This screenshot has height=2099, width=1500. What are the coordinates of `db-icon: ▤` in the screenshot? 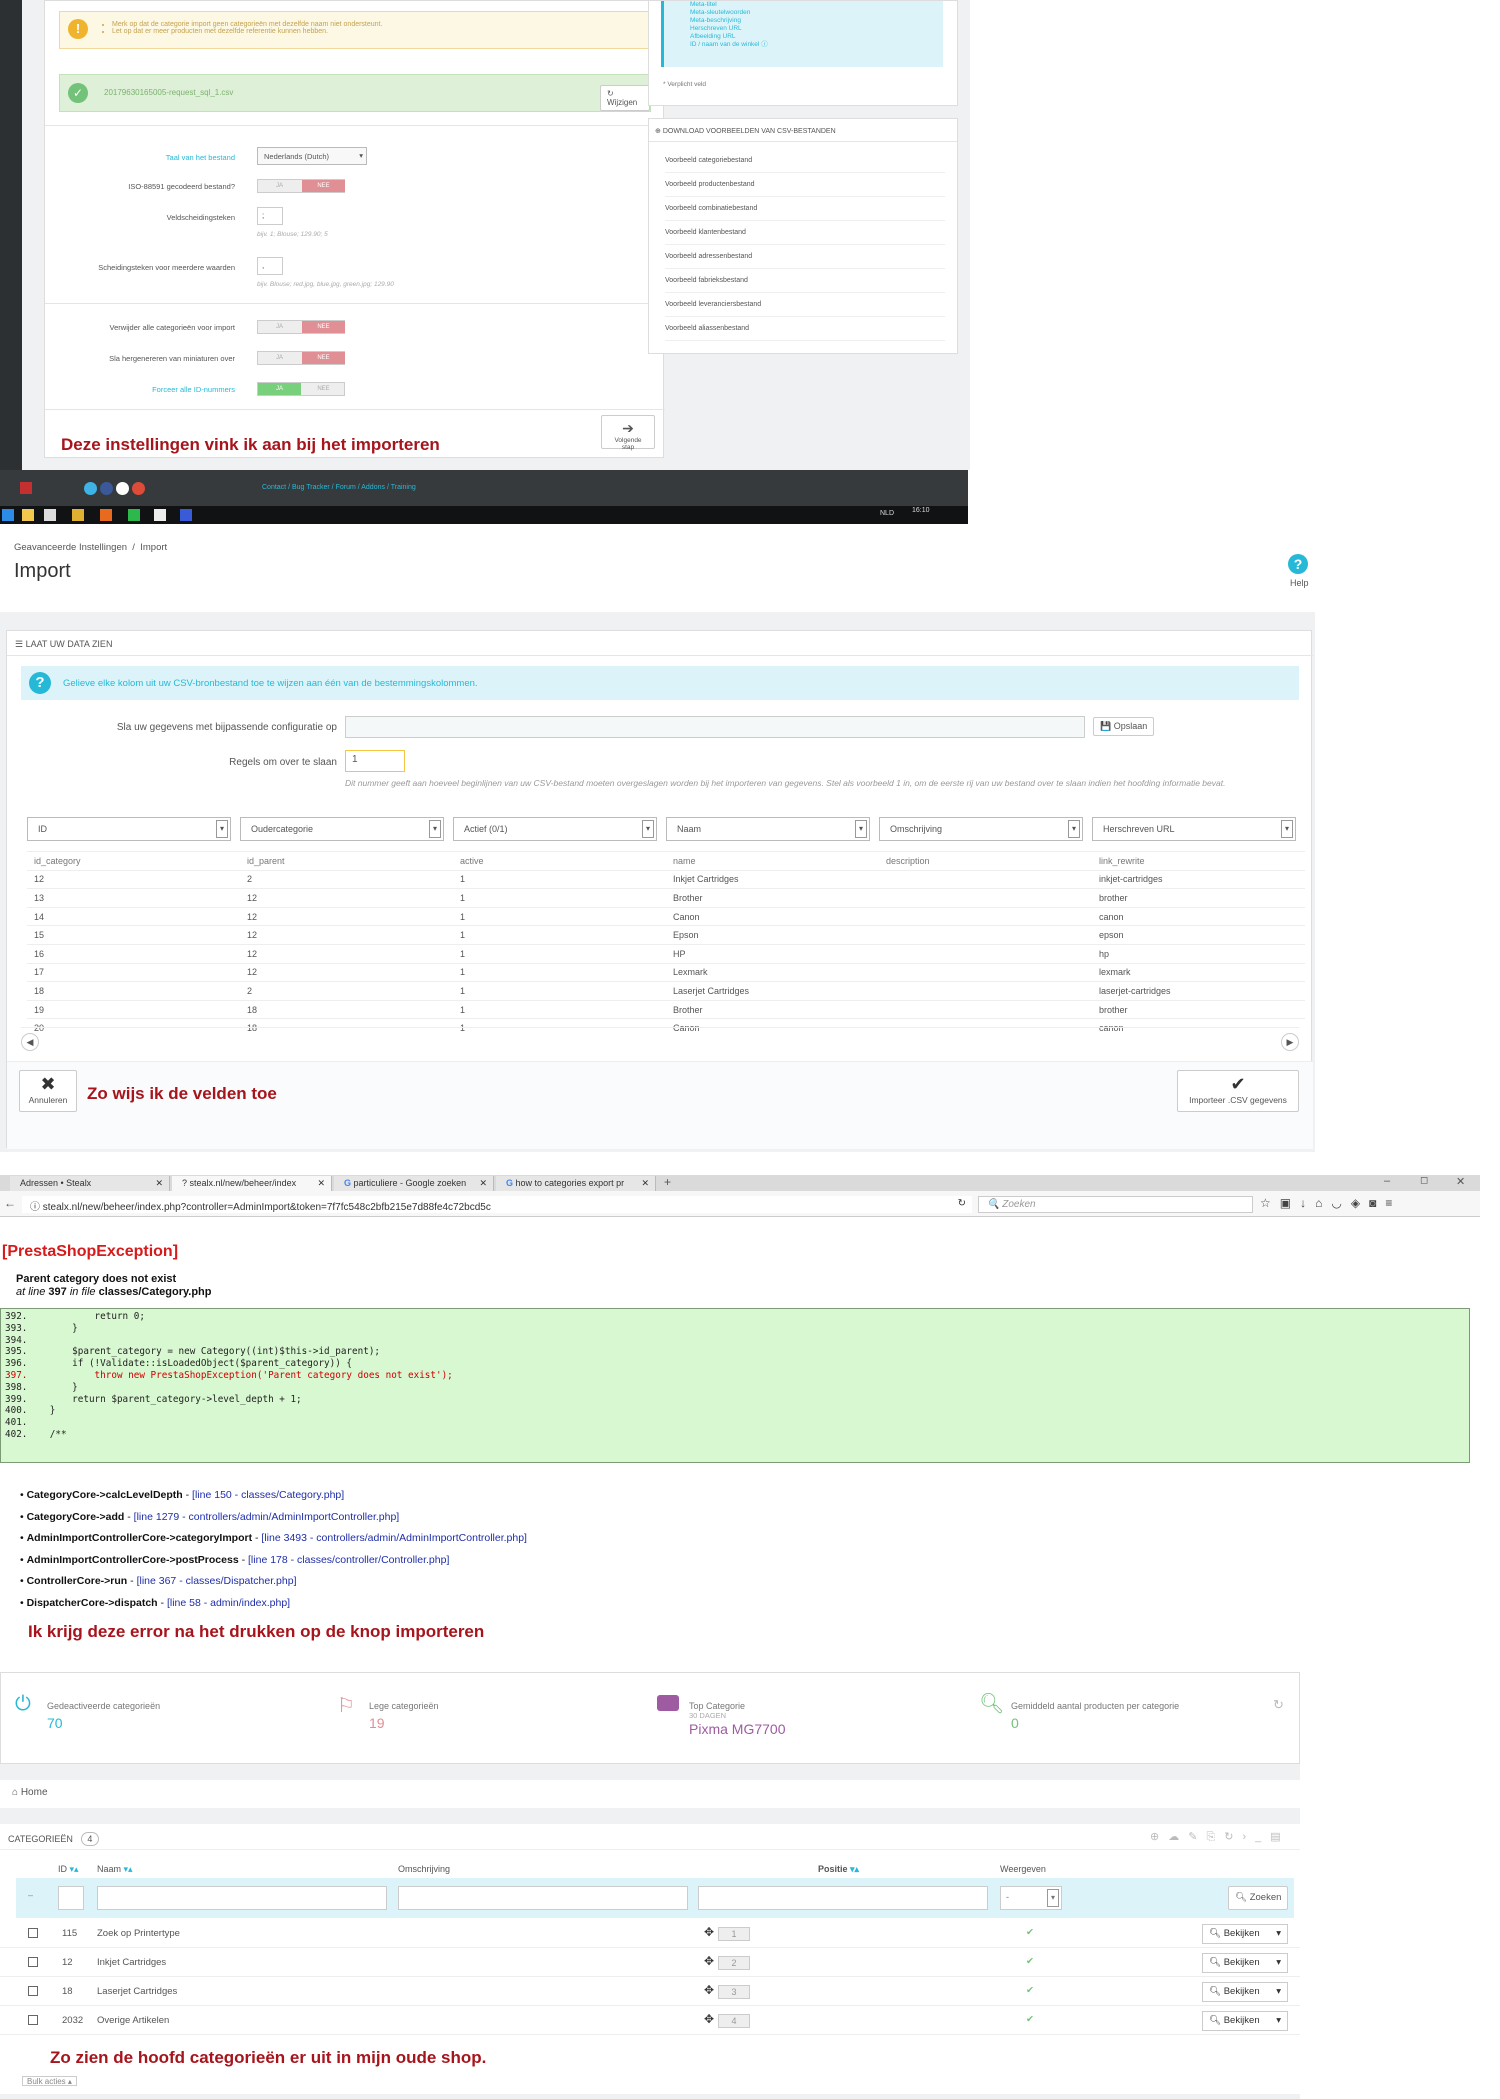 It's located at (1279, 1837).